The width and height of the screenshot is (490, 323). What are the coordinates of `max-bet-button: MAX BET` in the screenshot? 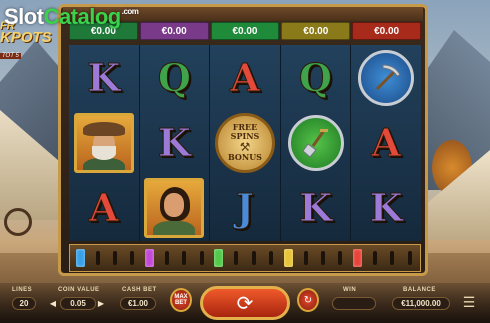 It's located at (181, 300).